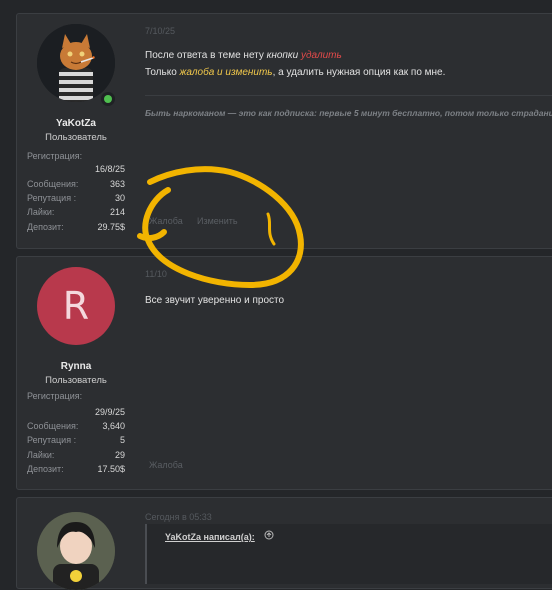 This screenshot has height=590, width=552. I want to click on message-red-text: удалить, so click(320, 55).